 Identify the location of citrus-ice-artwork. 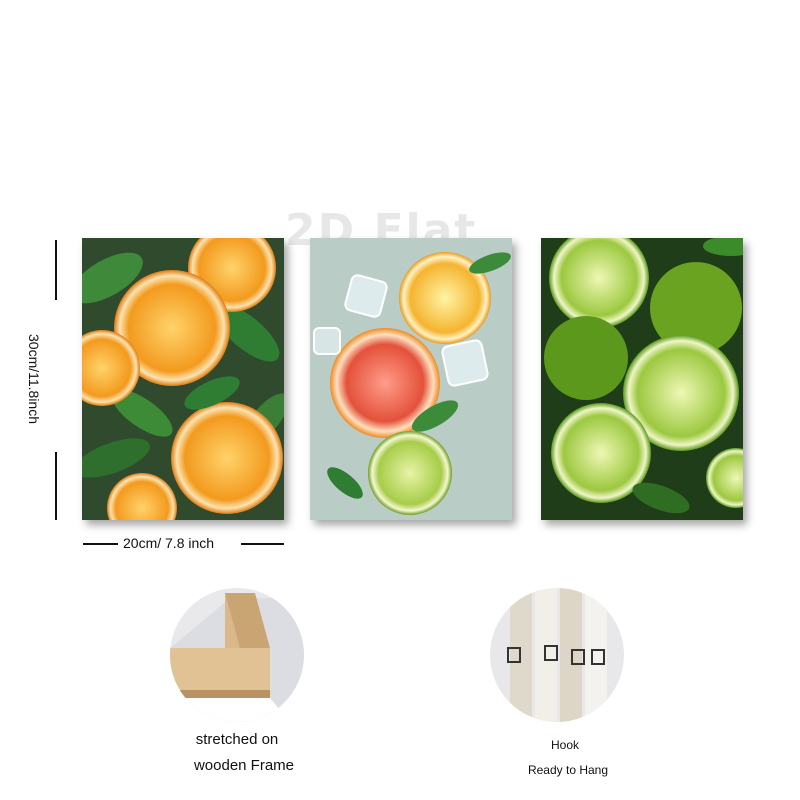
(411, 379).